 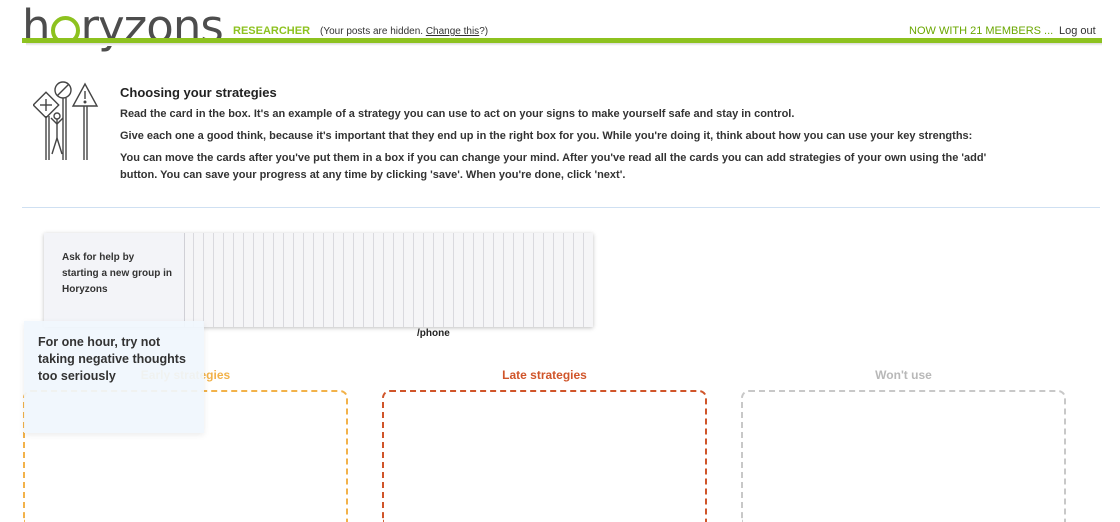 What do you see at coordinates (452, 31) in the screenshot?
I see `change-visibility-link: Change this` at bounding box center [452, 31].